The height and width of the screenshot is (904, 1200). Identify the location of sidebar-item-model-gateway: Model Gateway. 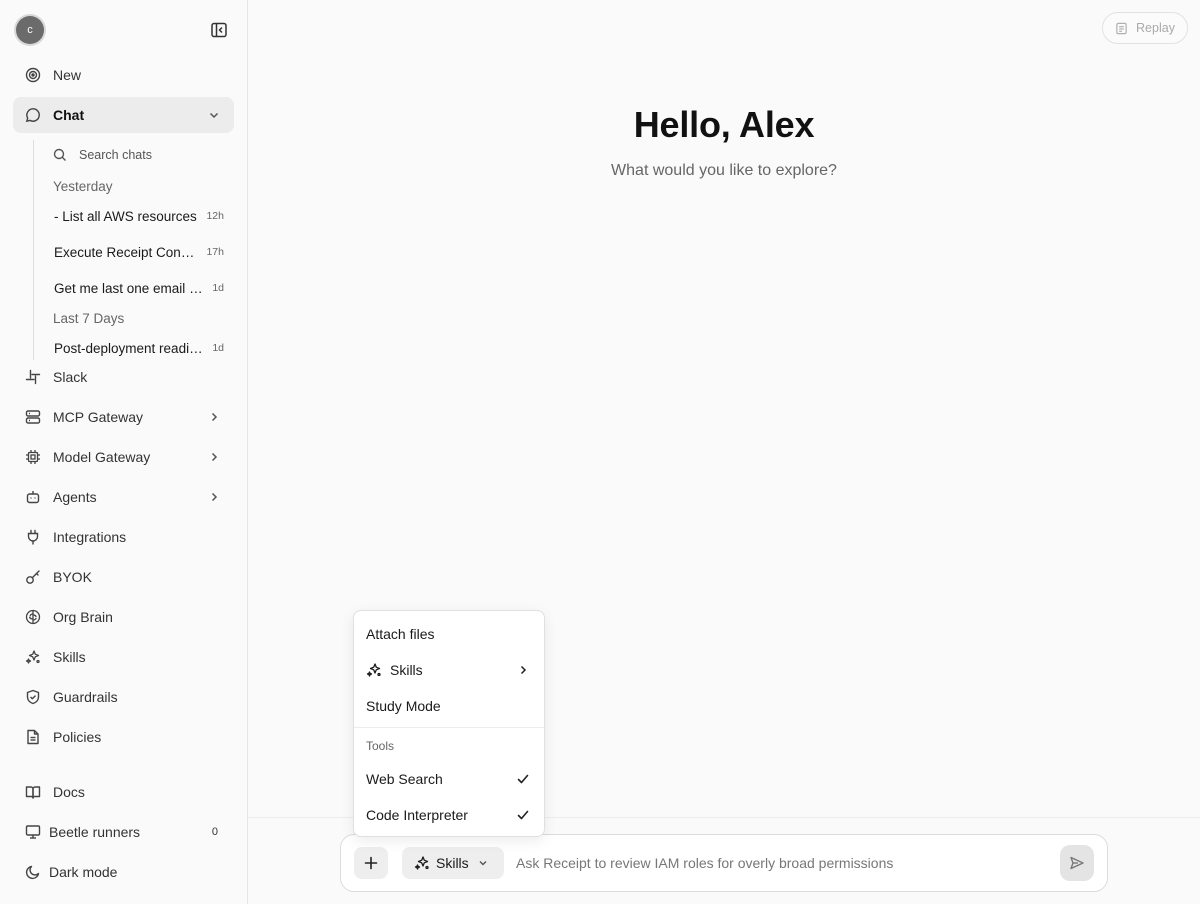
(123, 457).